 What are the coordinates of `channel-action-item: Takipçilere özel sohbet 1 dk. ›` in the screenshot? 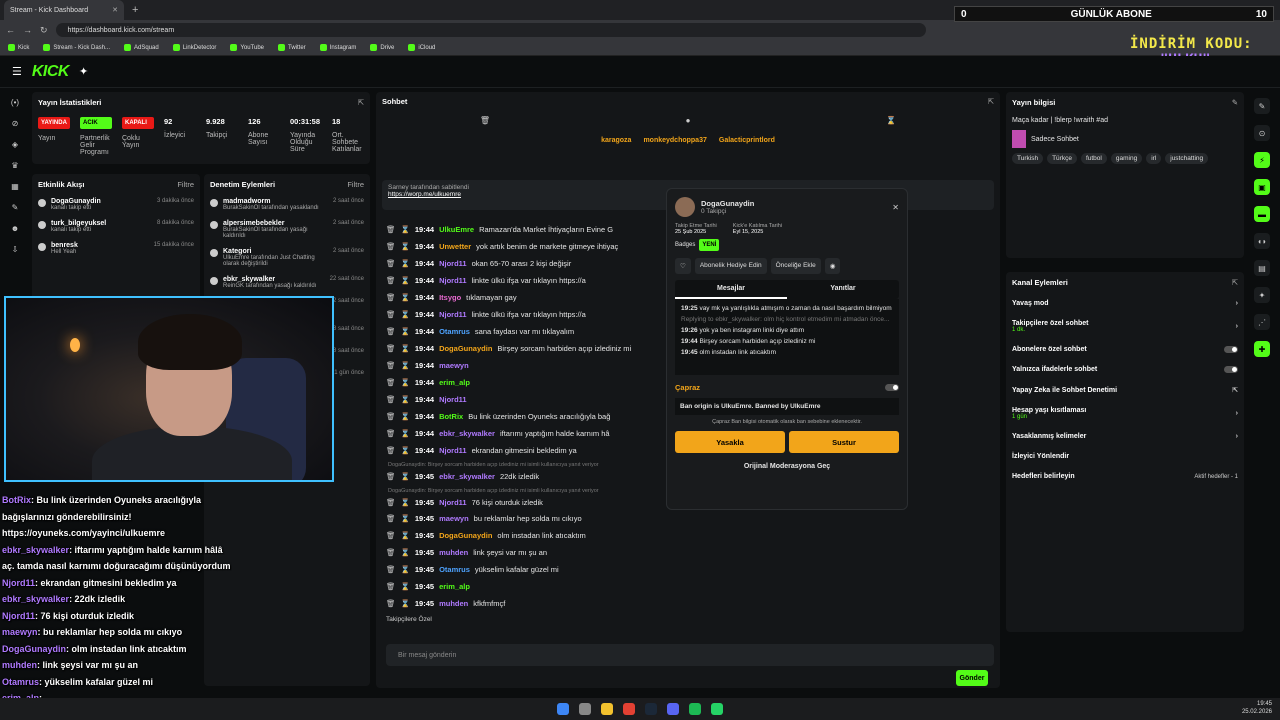 It's located at (1125, 326).